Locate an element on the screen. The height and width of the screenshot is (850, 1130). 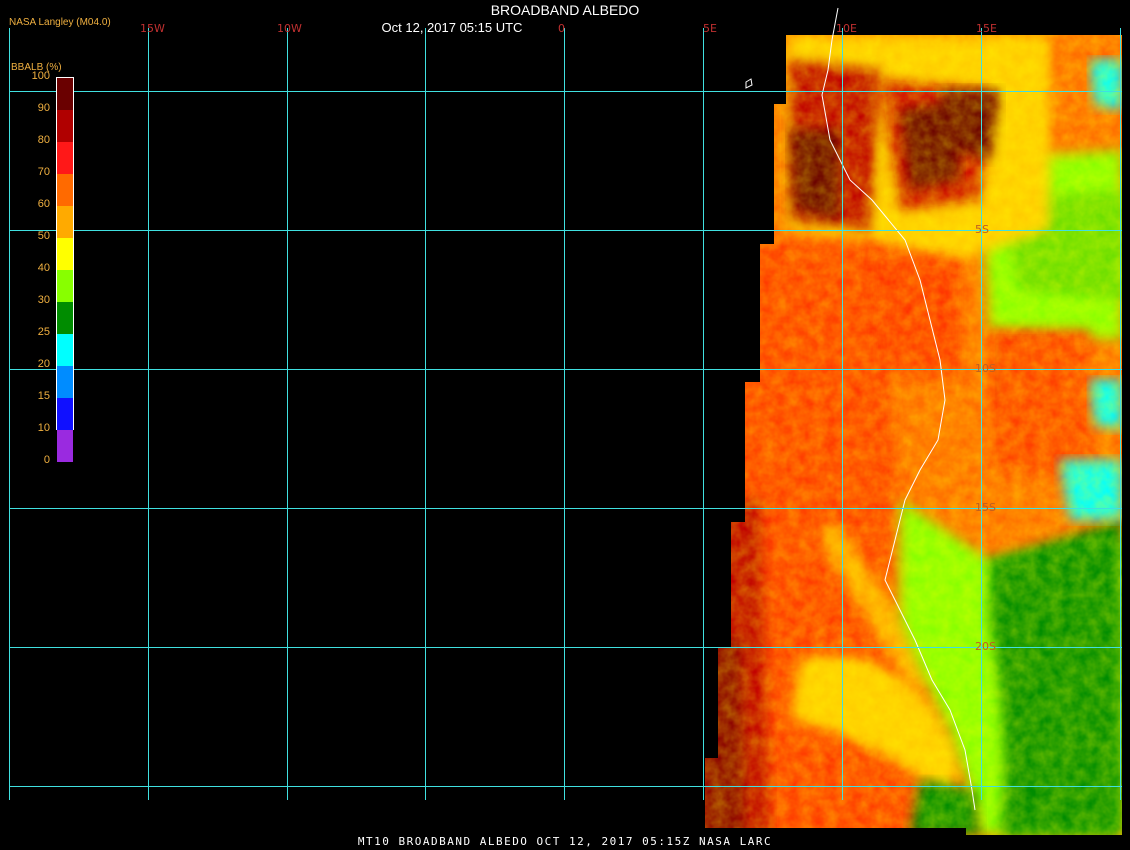
color-legend is located at coordinates (65, 269).